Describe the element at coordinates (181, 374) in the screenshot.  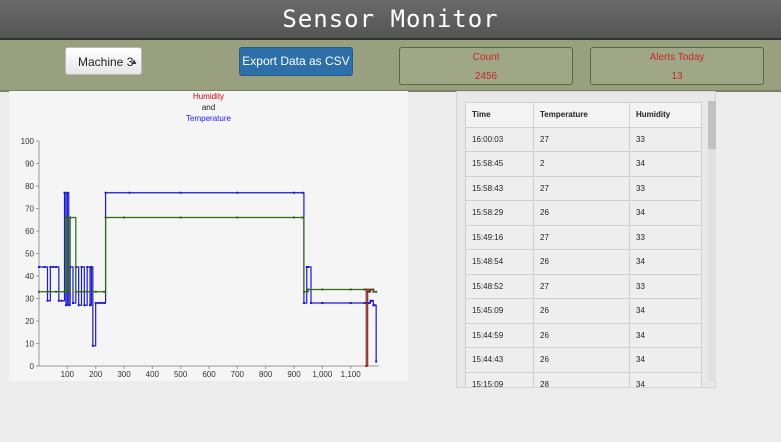
I see `x-tick-label: 500` at that location.